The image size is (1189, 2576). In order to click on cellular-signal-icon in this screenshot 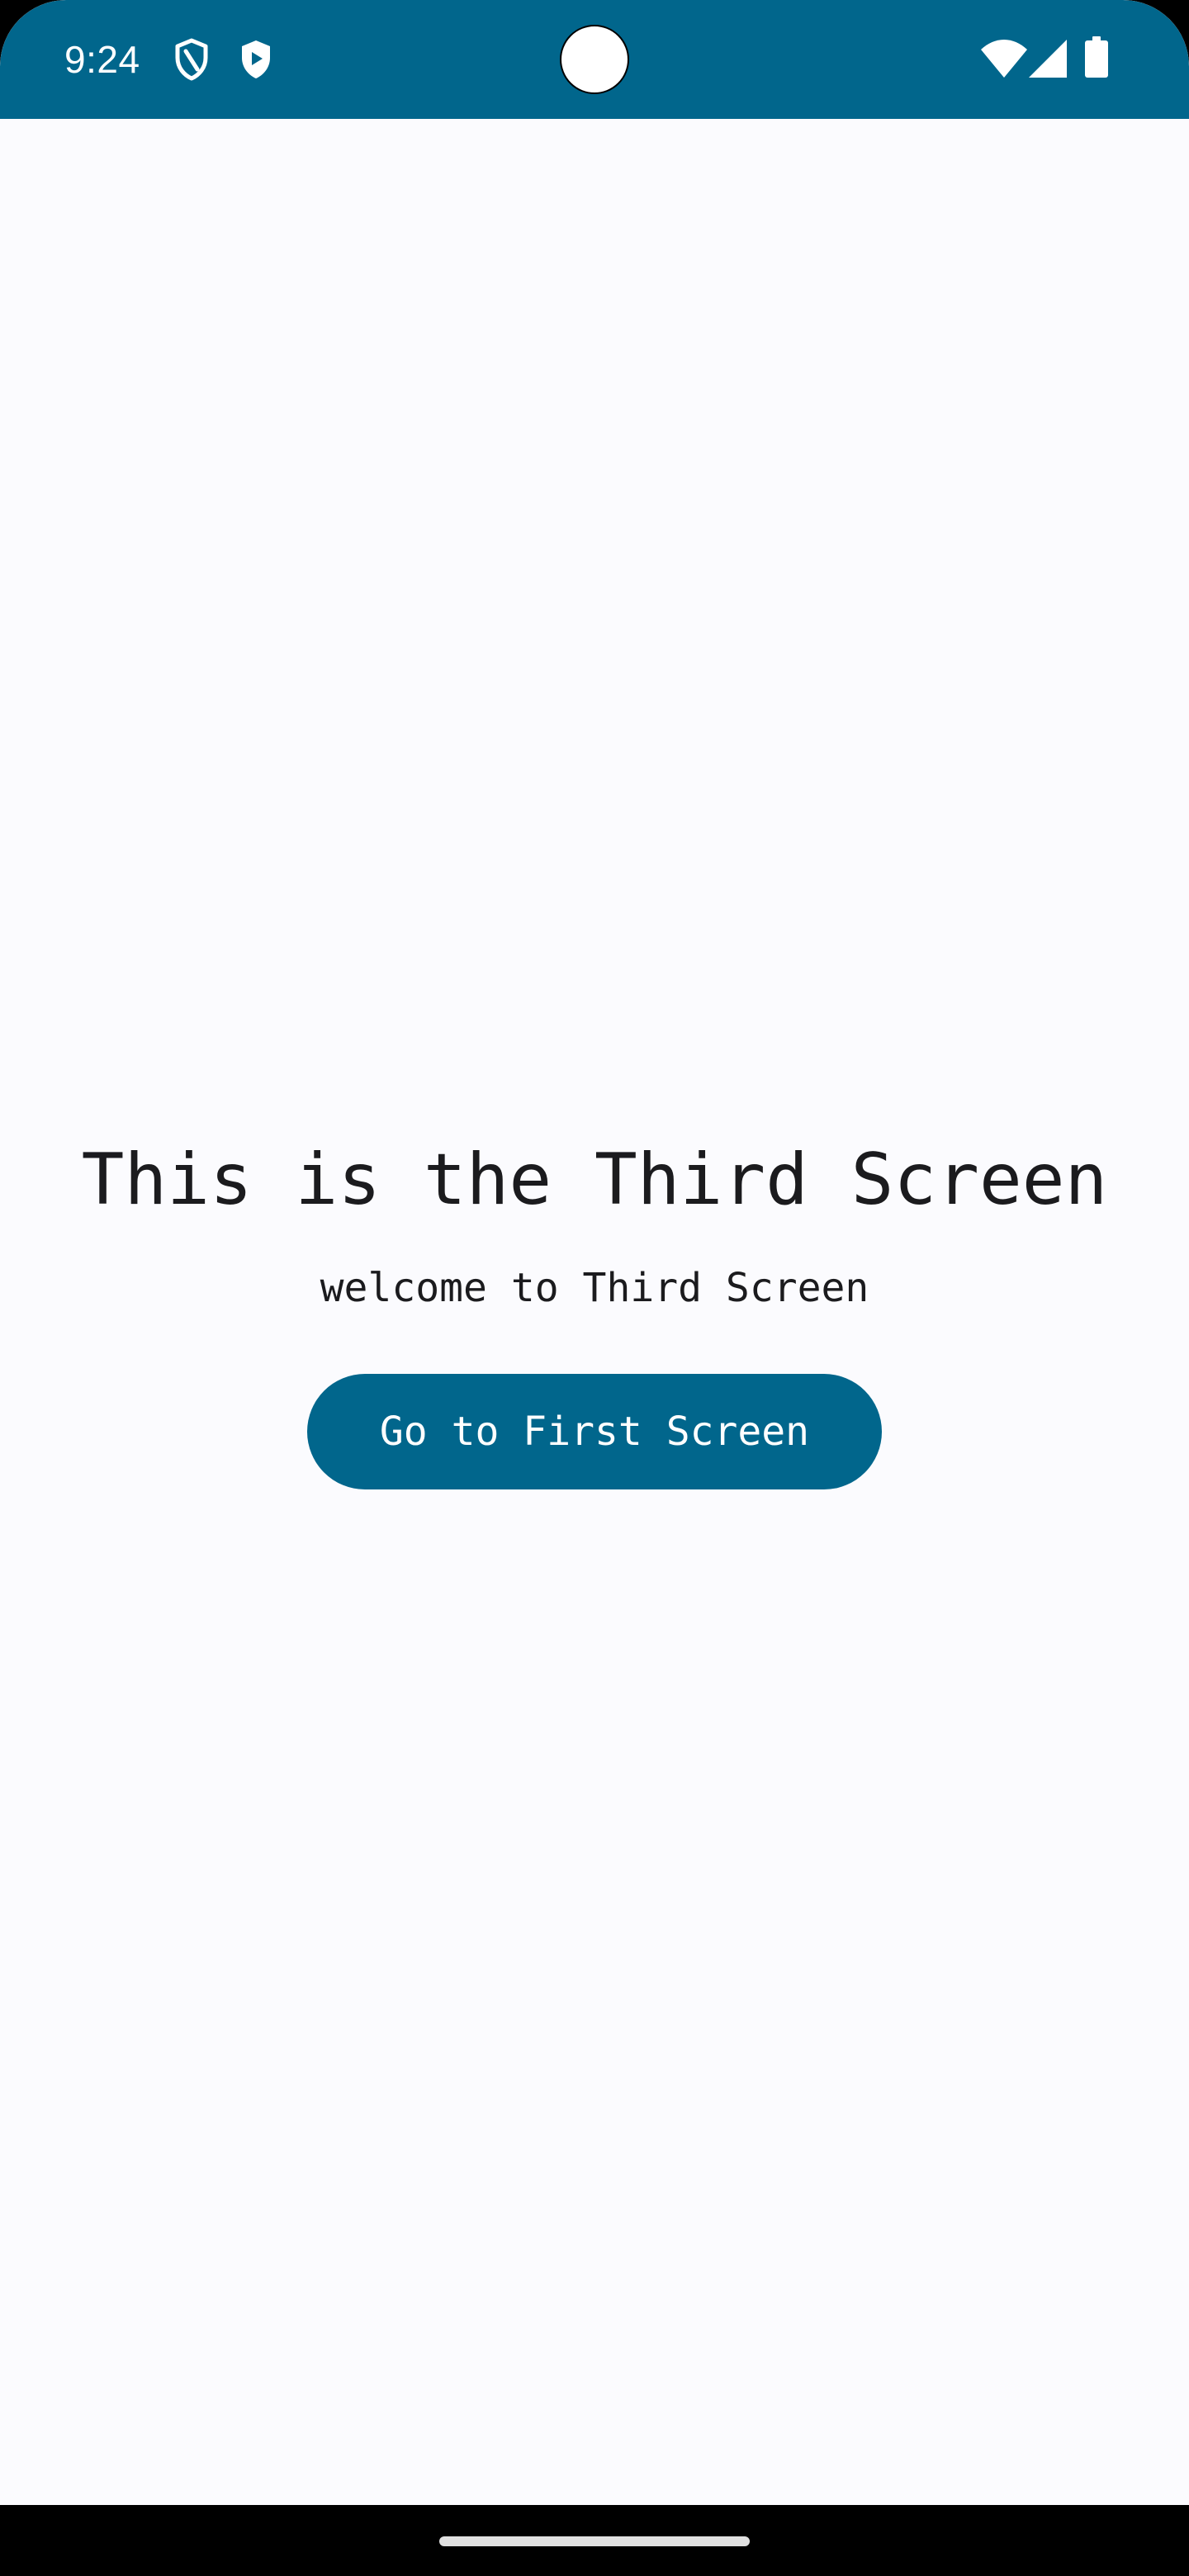, I will do `click(1048, 59)`.